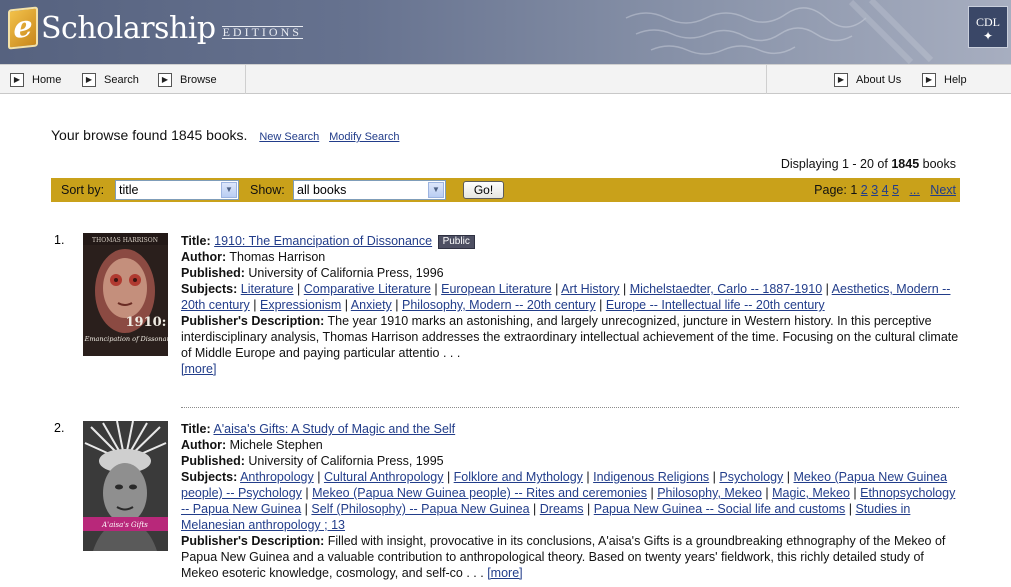 This screenshot has width=1011, height=587. Describe the element at coordinates (905, 164) in the screenshot. I see `displaying-total: 1845` at that location.